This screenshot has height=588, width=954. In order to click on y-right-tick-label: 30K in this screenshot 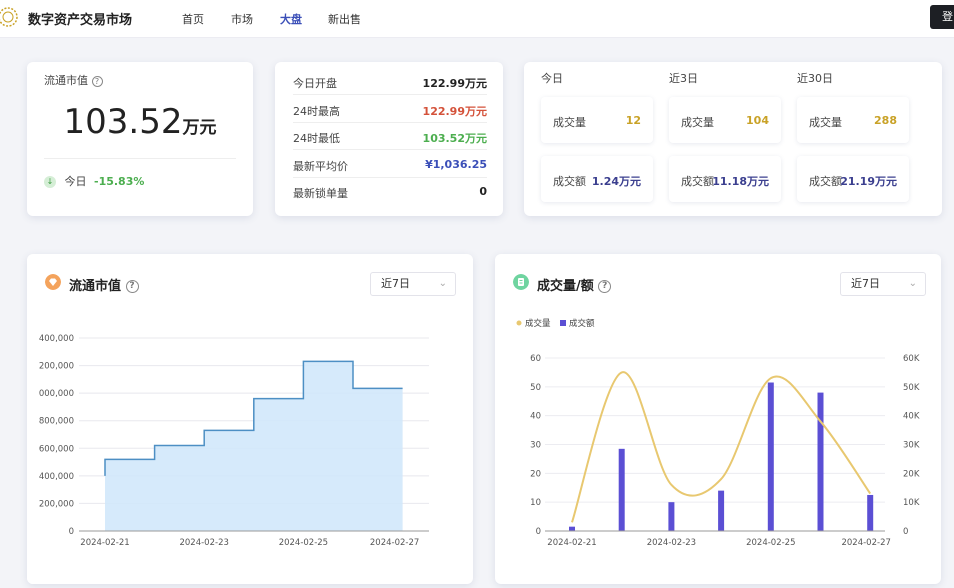, I will do `click(911, 446)`.